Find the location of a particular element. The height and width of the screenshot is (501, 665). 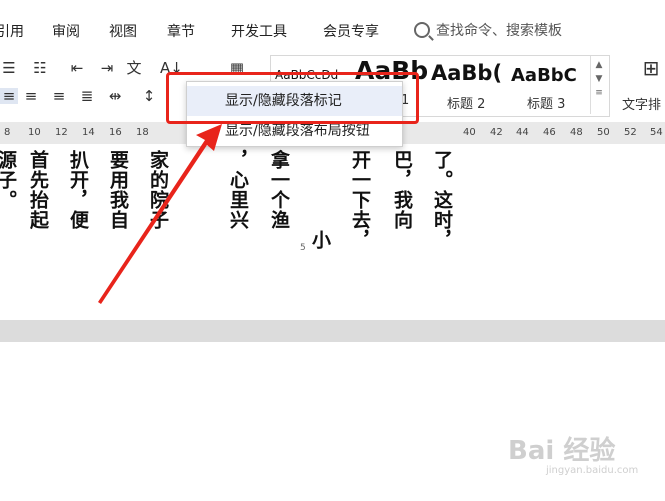

watermark-sub: jingyan.baidu.com is located at coordinates (592, 470).